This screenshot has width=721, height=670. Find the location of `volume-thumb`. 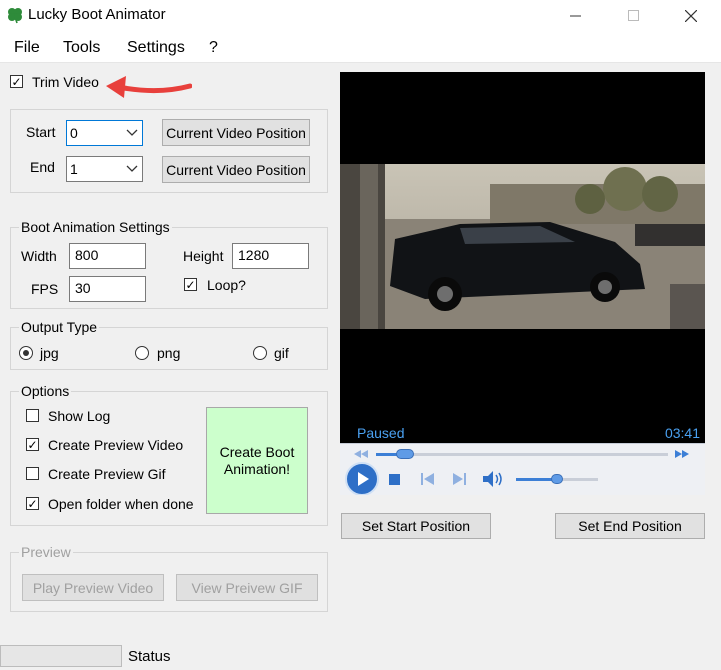

volume-thumb is located at coordinates (557, 479).